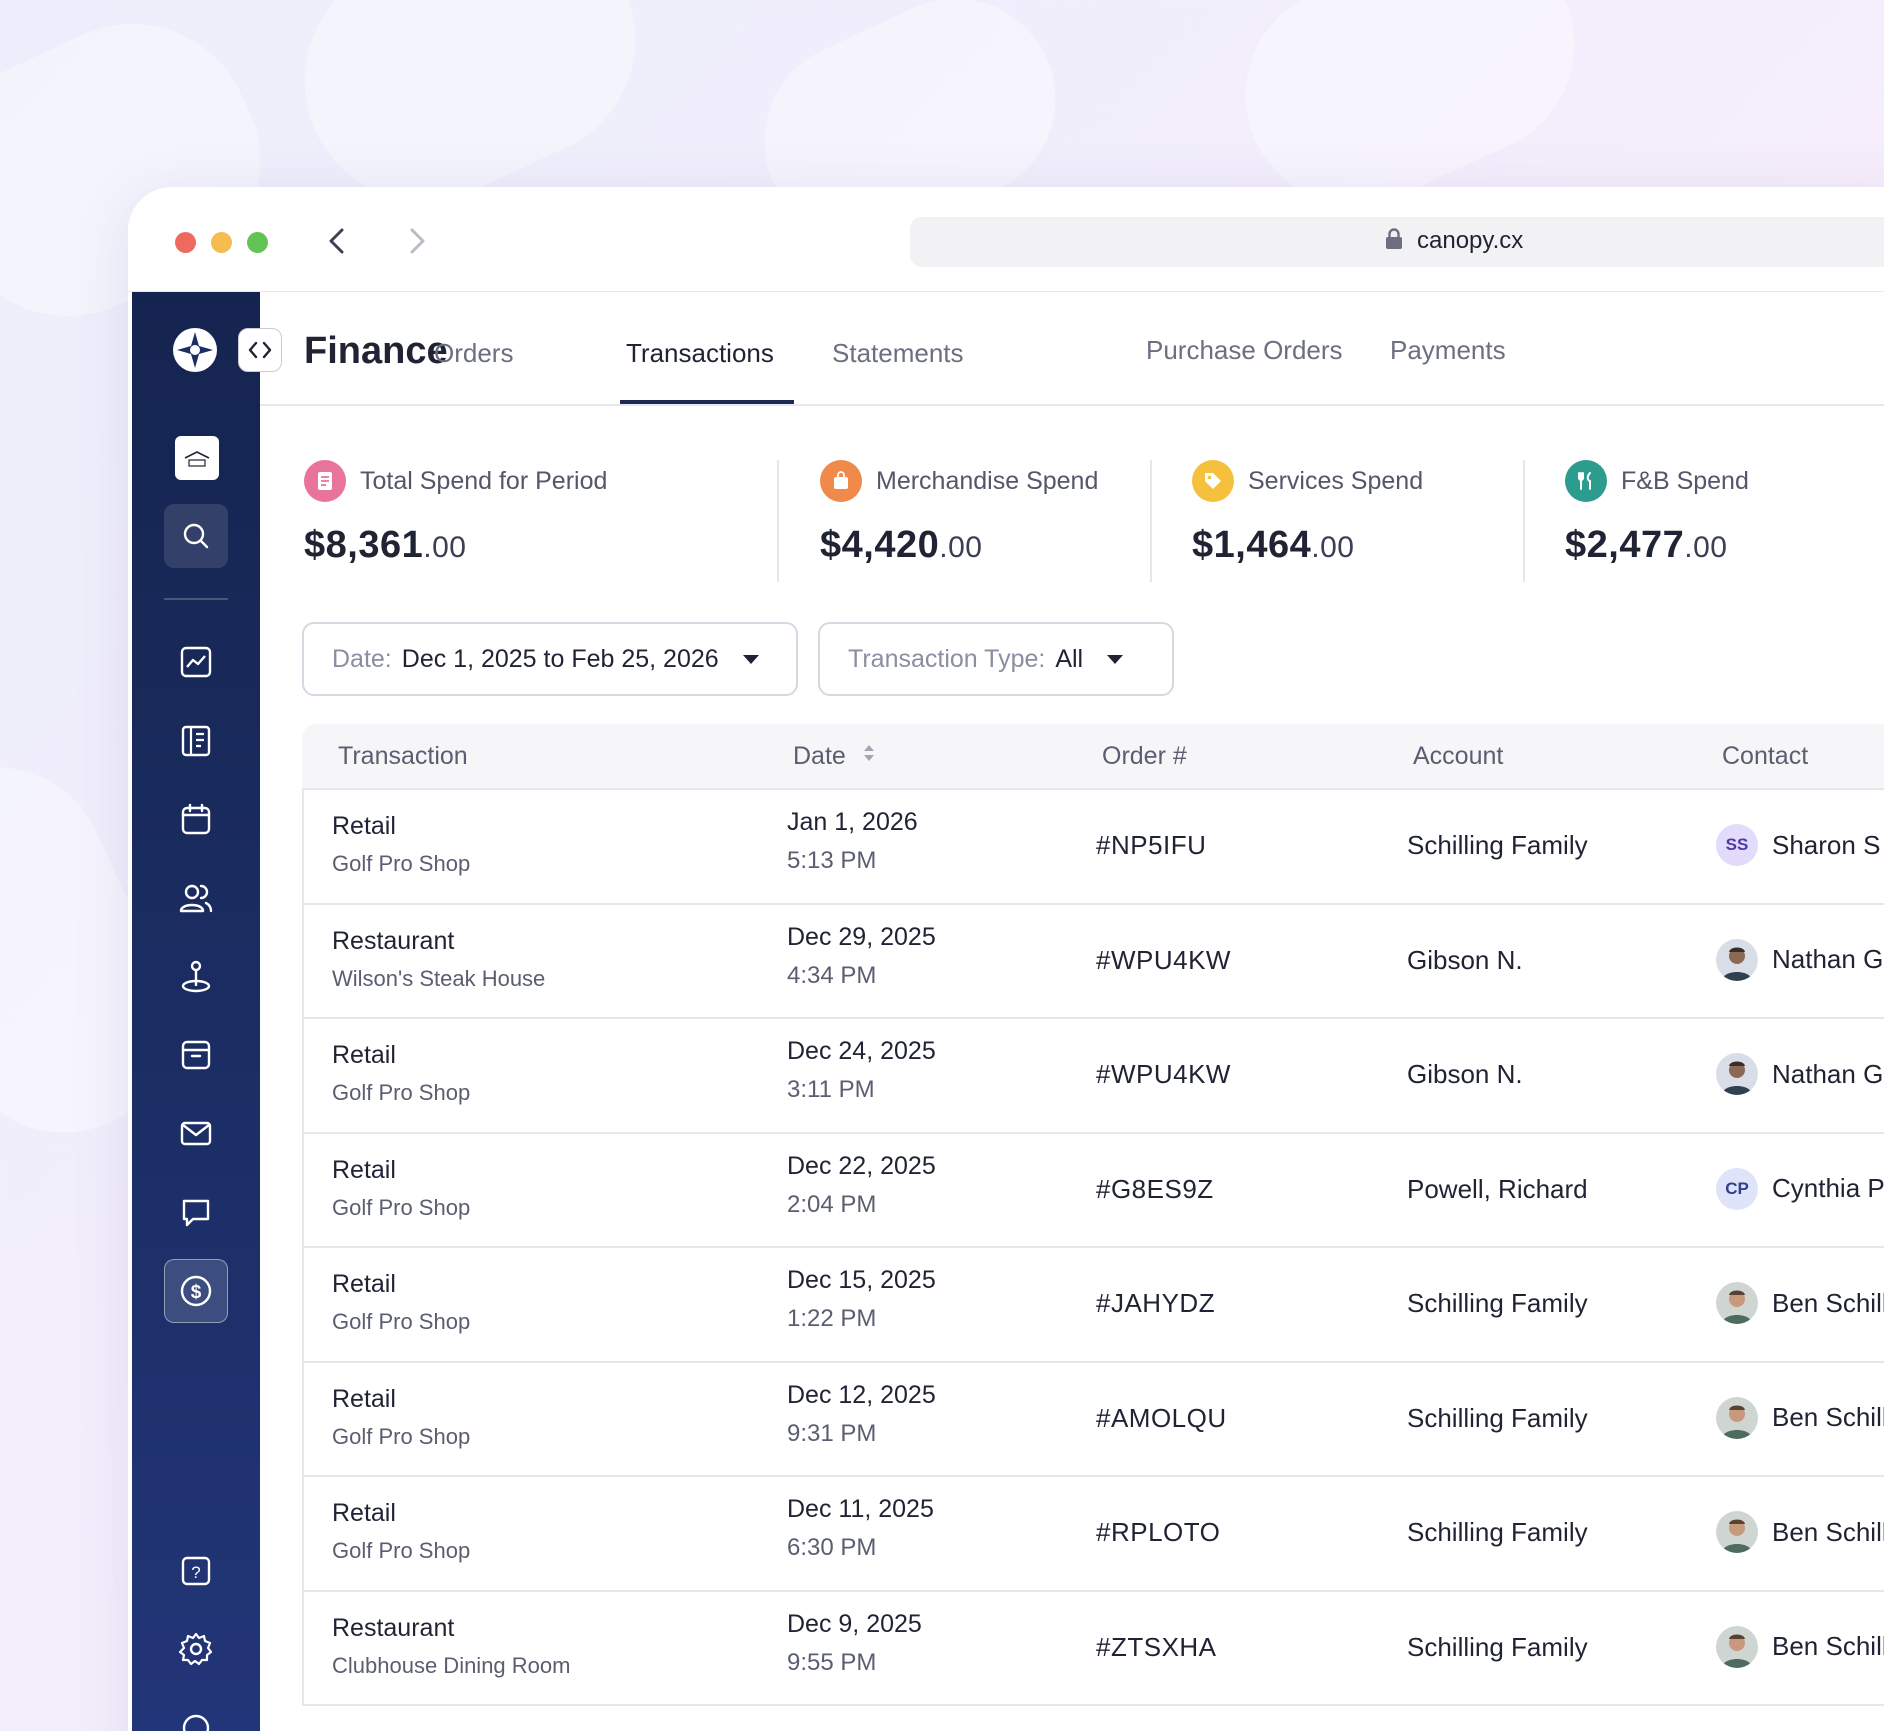 This screenshot has width=1884, height=1731. What do you see at coordinates (403, 756) in the screenshot?
I see `column-header-transaction: Transaction` at bounding box center [403, 756].